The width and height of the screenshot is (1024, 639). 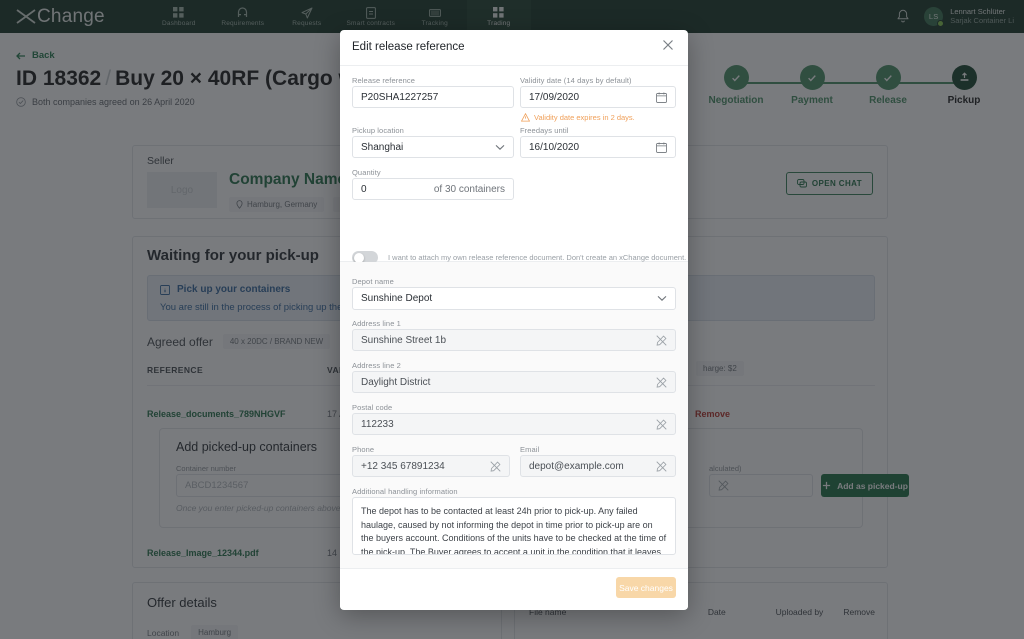 I want to click on close-icon, so click(x=670, y=47).